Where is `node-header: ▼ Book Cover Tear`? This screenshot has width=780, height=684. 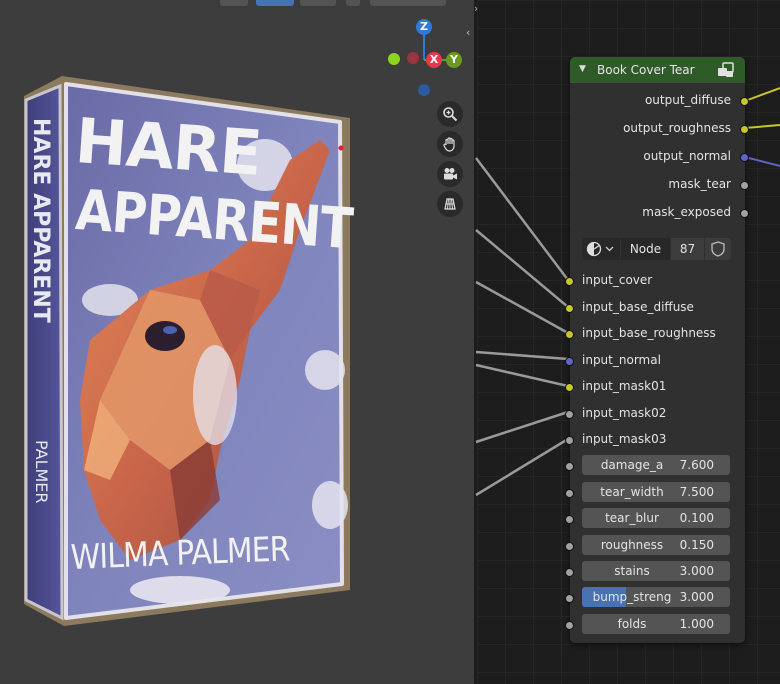
node-header: ▼ Book Cover Tear is located at coordinates (657, 70).